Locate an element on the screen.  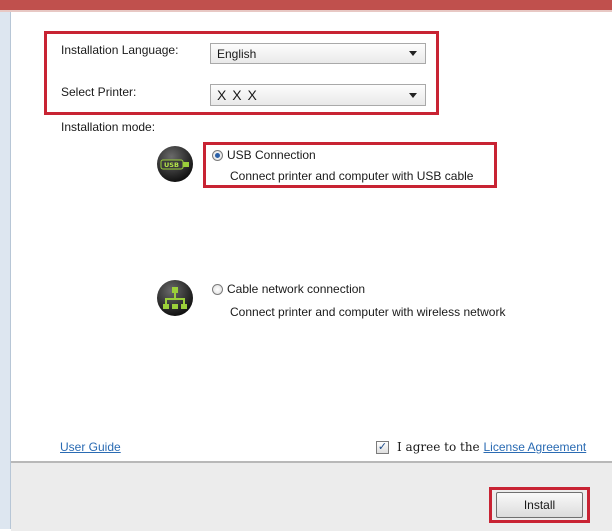
printer-select-value: X X X is located at coordinates (237, 95).